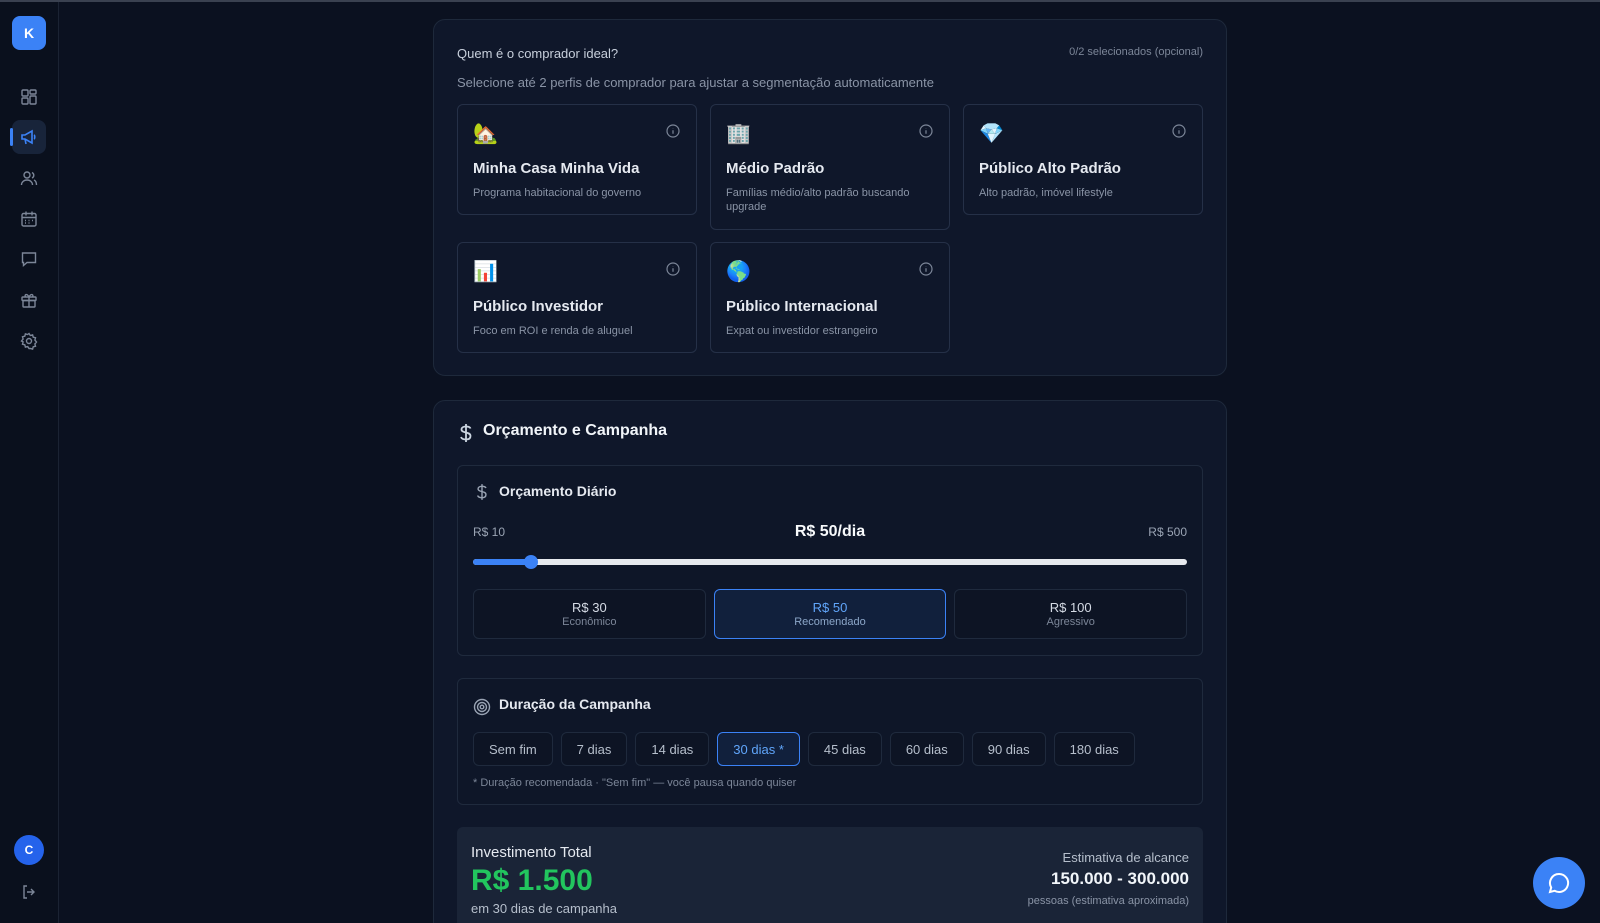  What do you see at coordinates (531, 562) in the screenshot?
I see `slider-thumb` at bounding box center [531, 562].